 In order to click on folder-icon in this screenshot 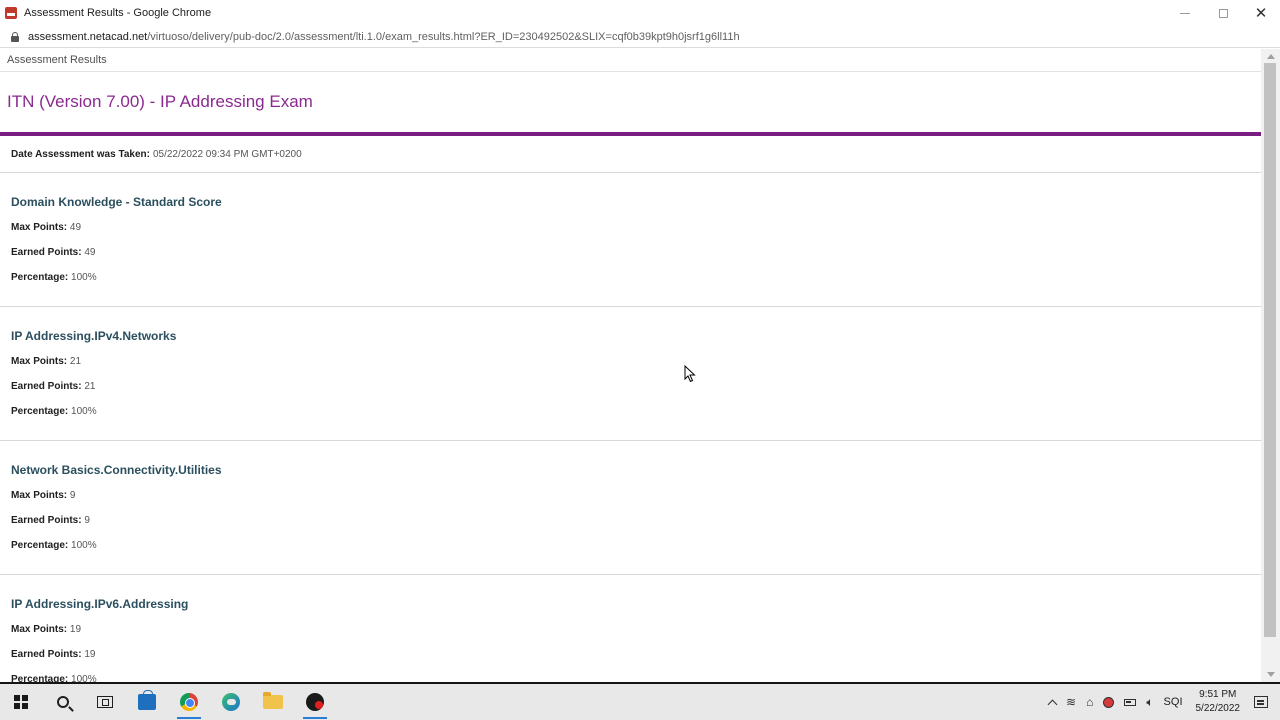, I will do `click(273, 700)`.